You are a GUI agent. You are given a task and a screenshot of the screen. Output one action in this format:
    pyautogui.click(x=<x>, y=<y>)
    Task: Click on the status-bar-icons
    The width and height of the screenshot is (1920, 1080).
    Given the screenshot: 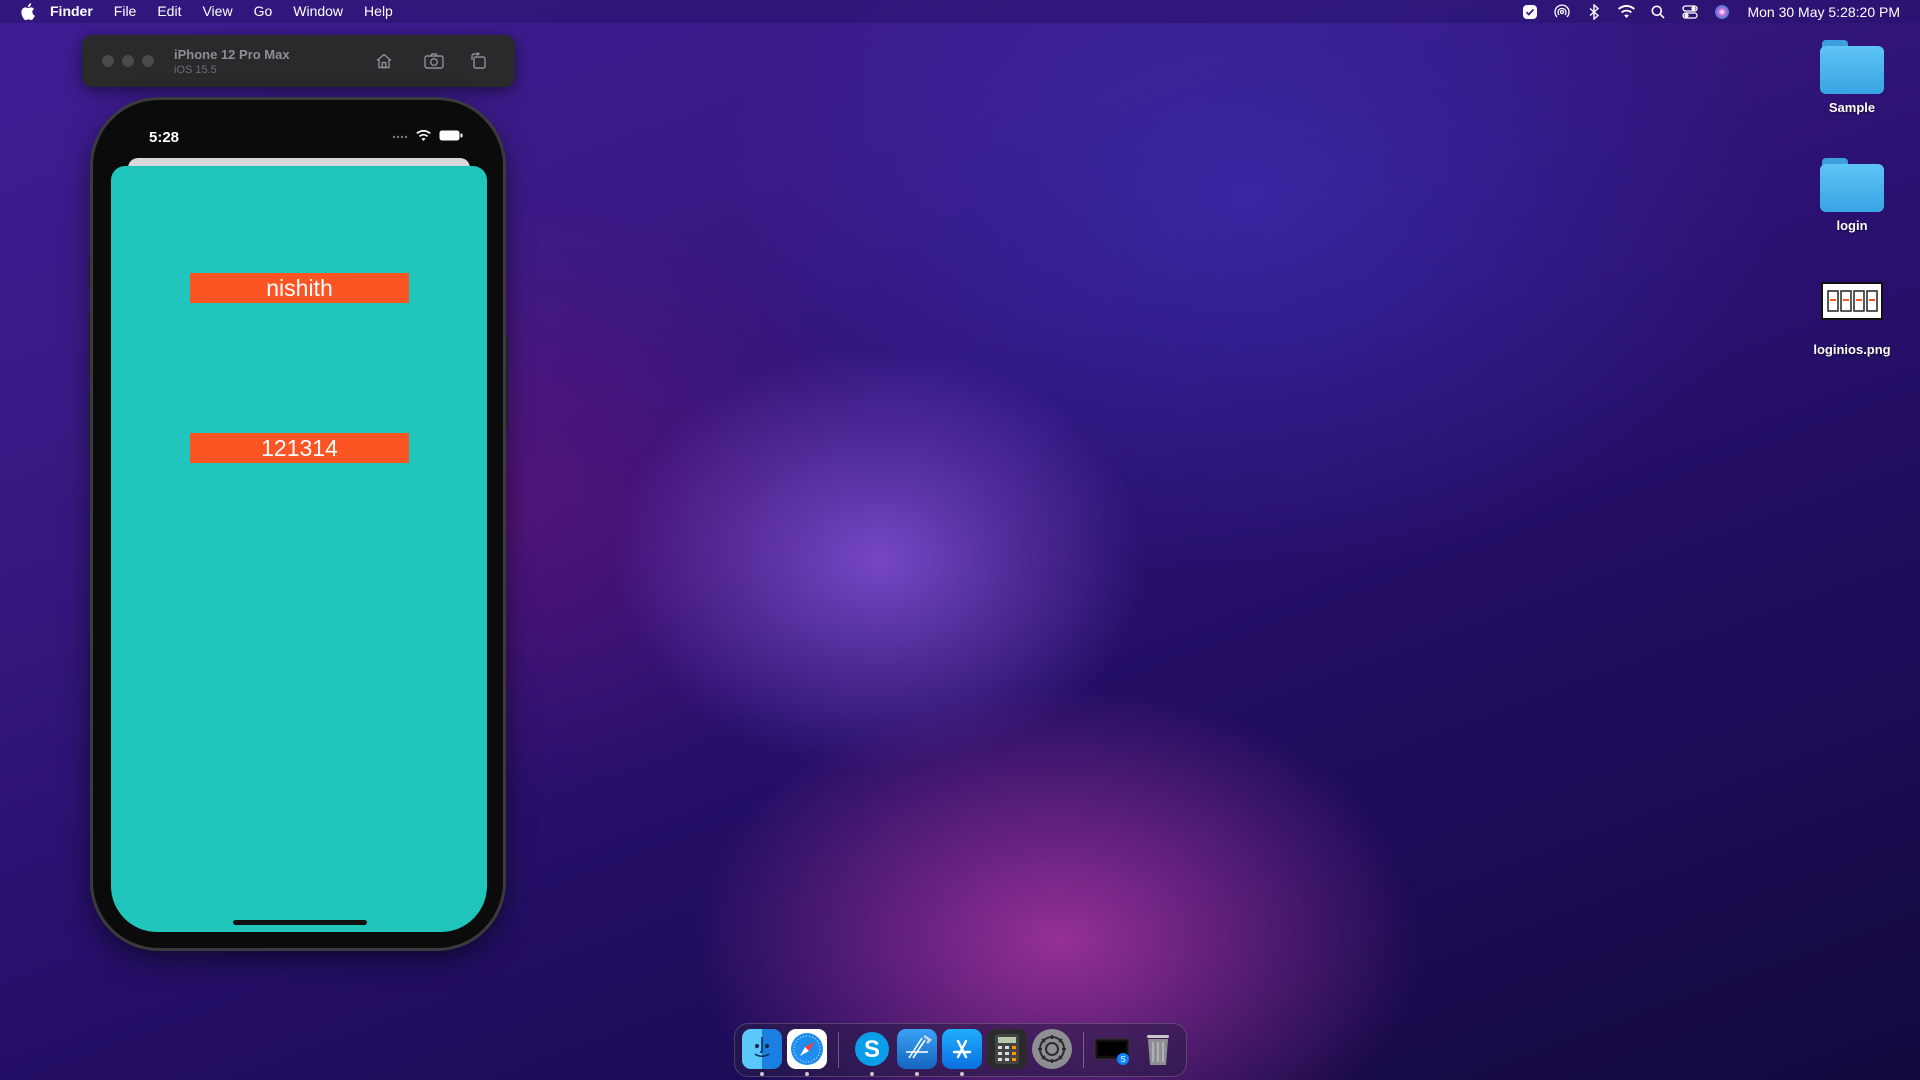 What is the action you would take?
    pyautogui.click(x=427, y=135)
    